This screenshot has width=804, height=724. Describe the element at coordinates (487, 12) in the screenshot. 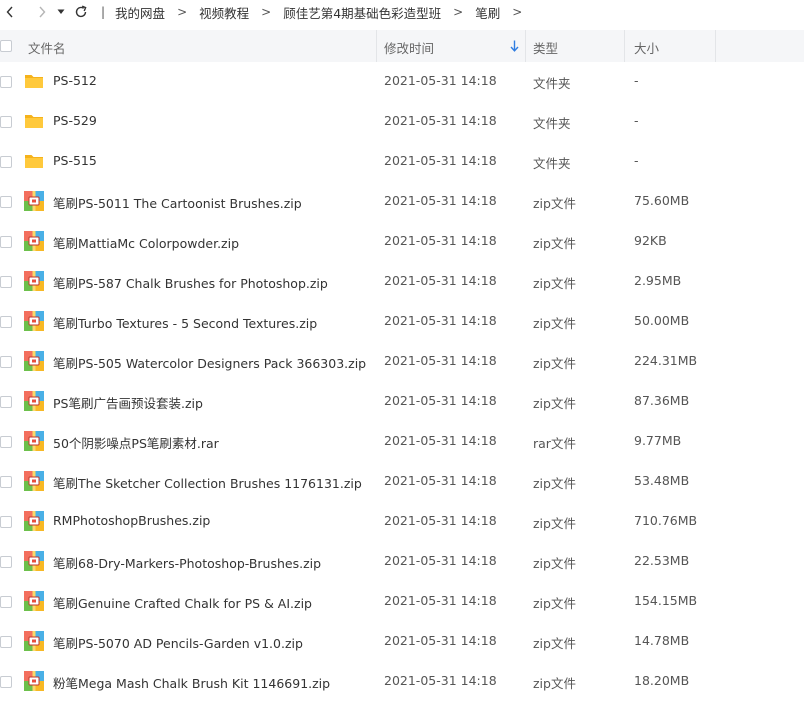

I see `breadcrumb-item-brushes: 笔刷` at that location.